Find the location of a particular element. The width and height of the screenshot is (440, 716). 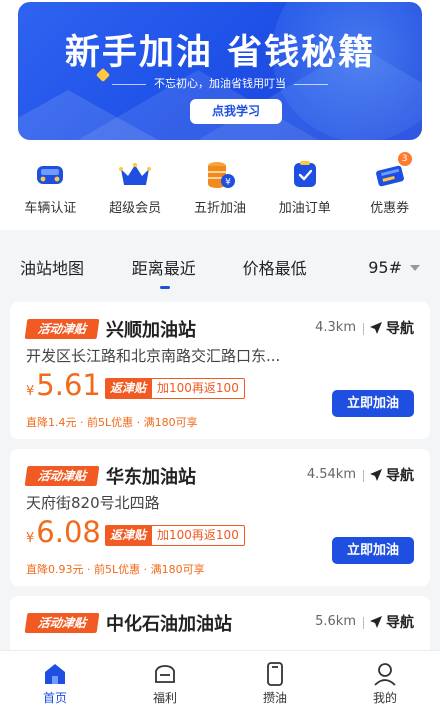

quick-item-half-price: ¥ 五折加油 is located at coordinates (220, 195).